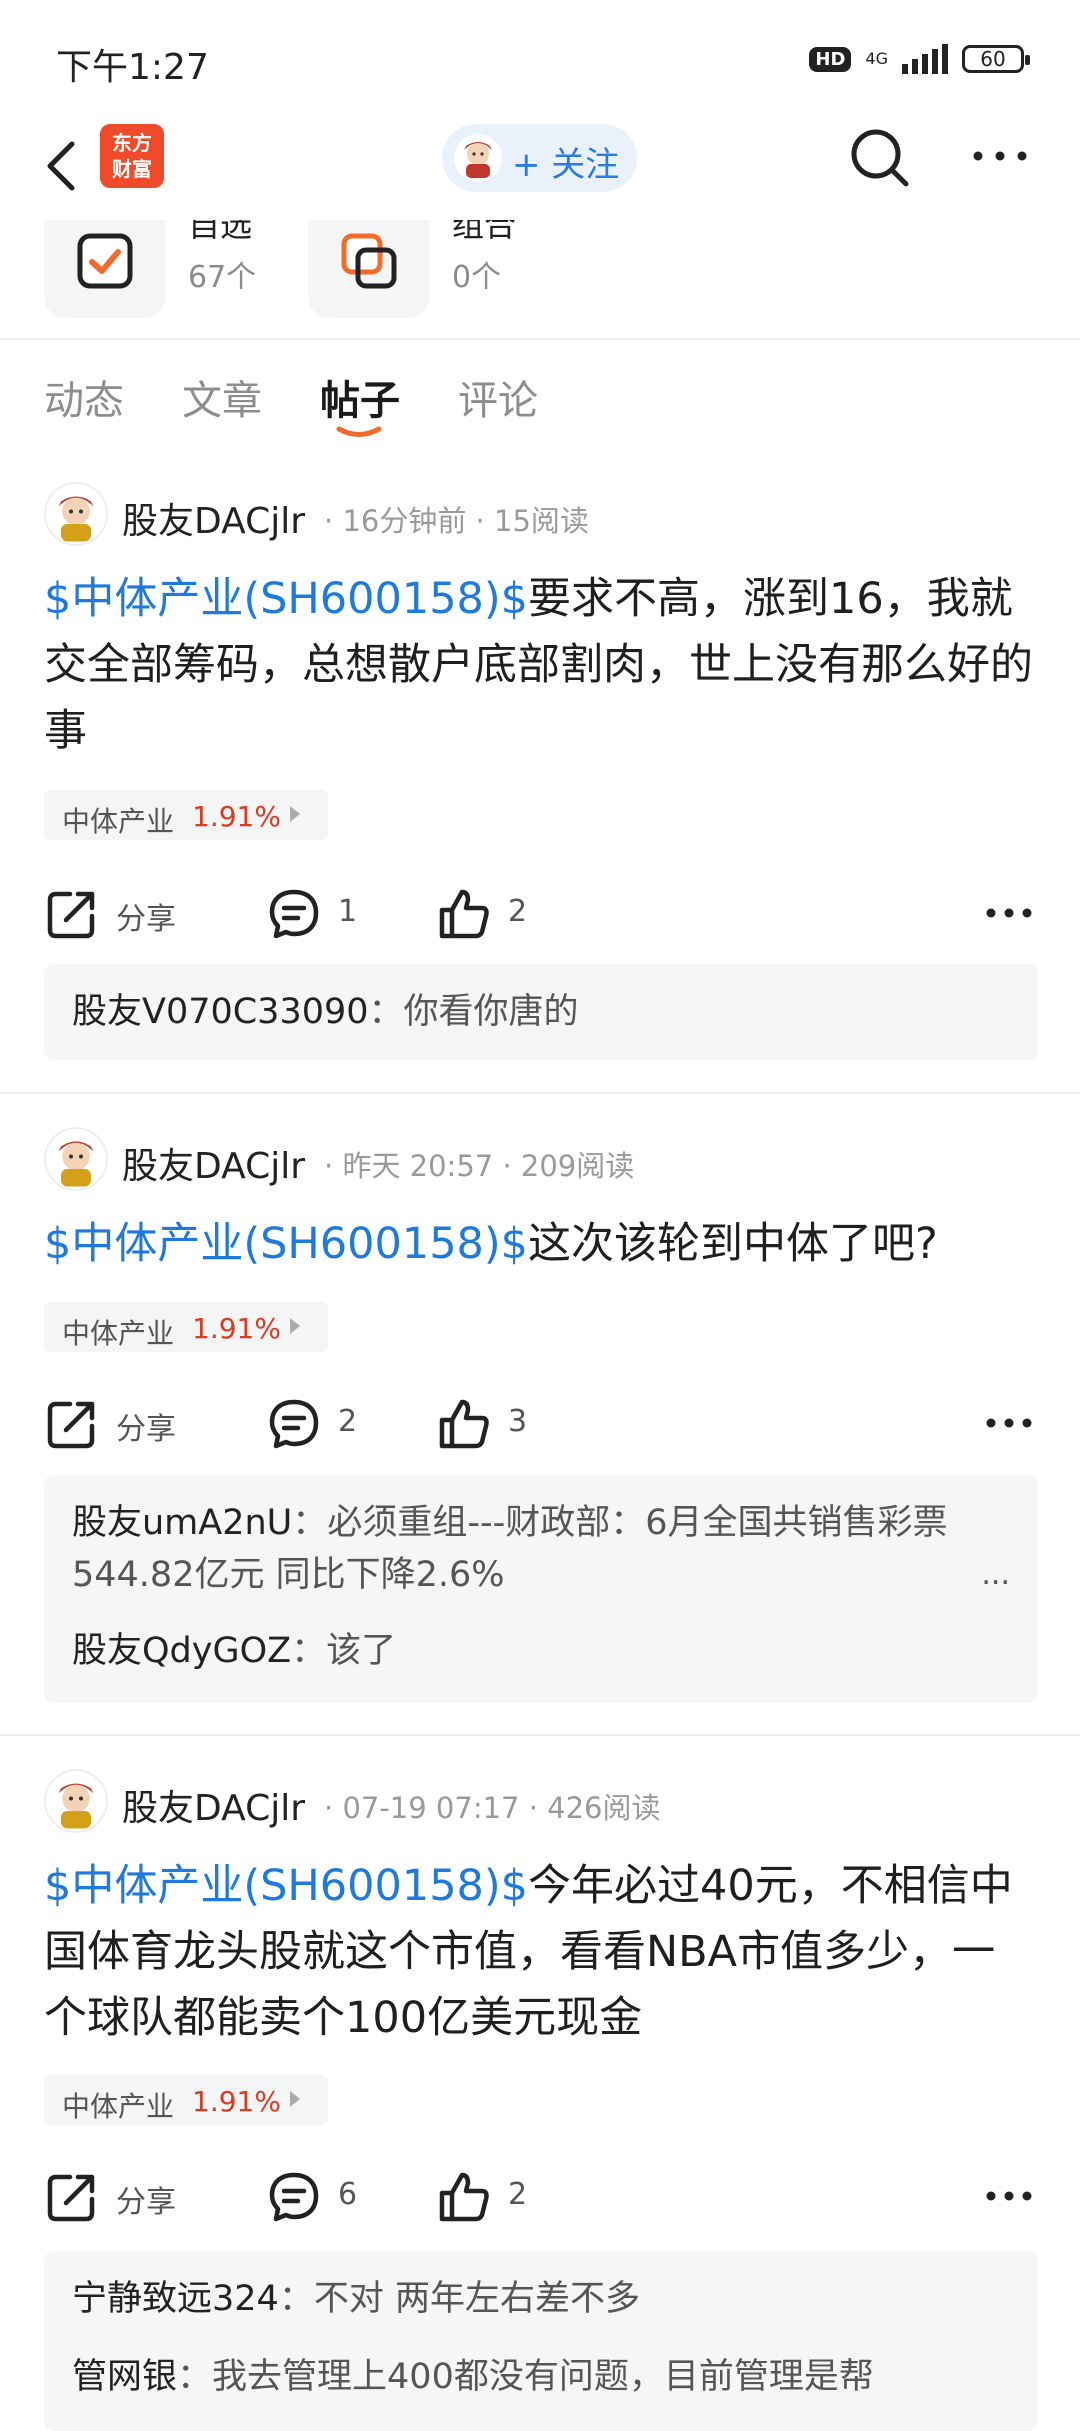  Describe the element at coordinates (540, 403) in the screenshot. I see `tab-bar: 动态 文章 帖子 评论` at that location.